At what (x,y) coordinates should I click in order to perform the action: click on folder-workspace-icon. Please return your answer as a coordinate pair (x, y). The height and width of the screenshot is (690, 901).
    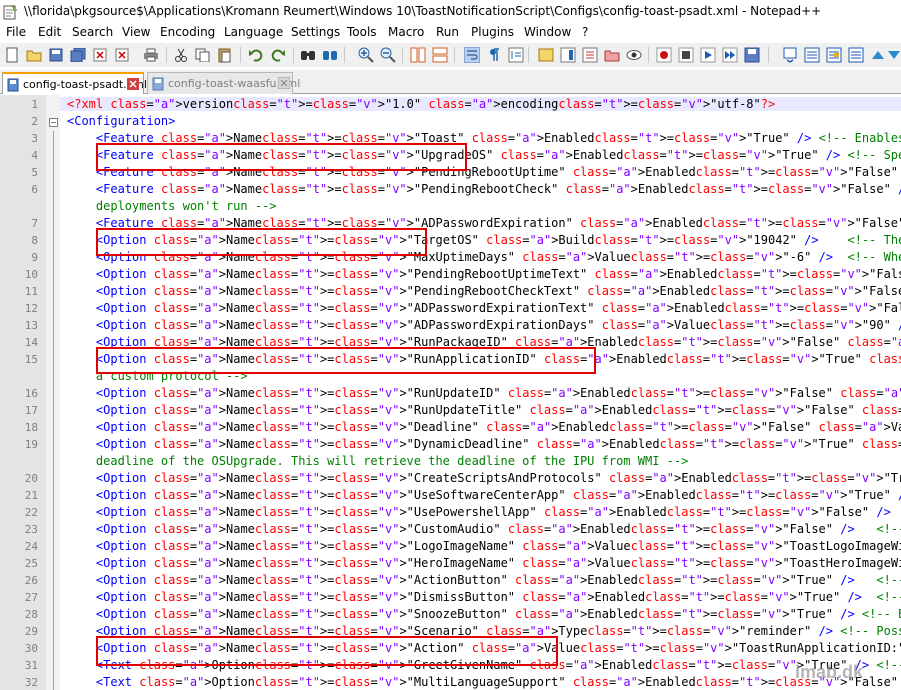
    Looking at the image, I should click on (612, 55).